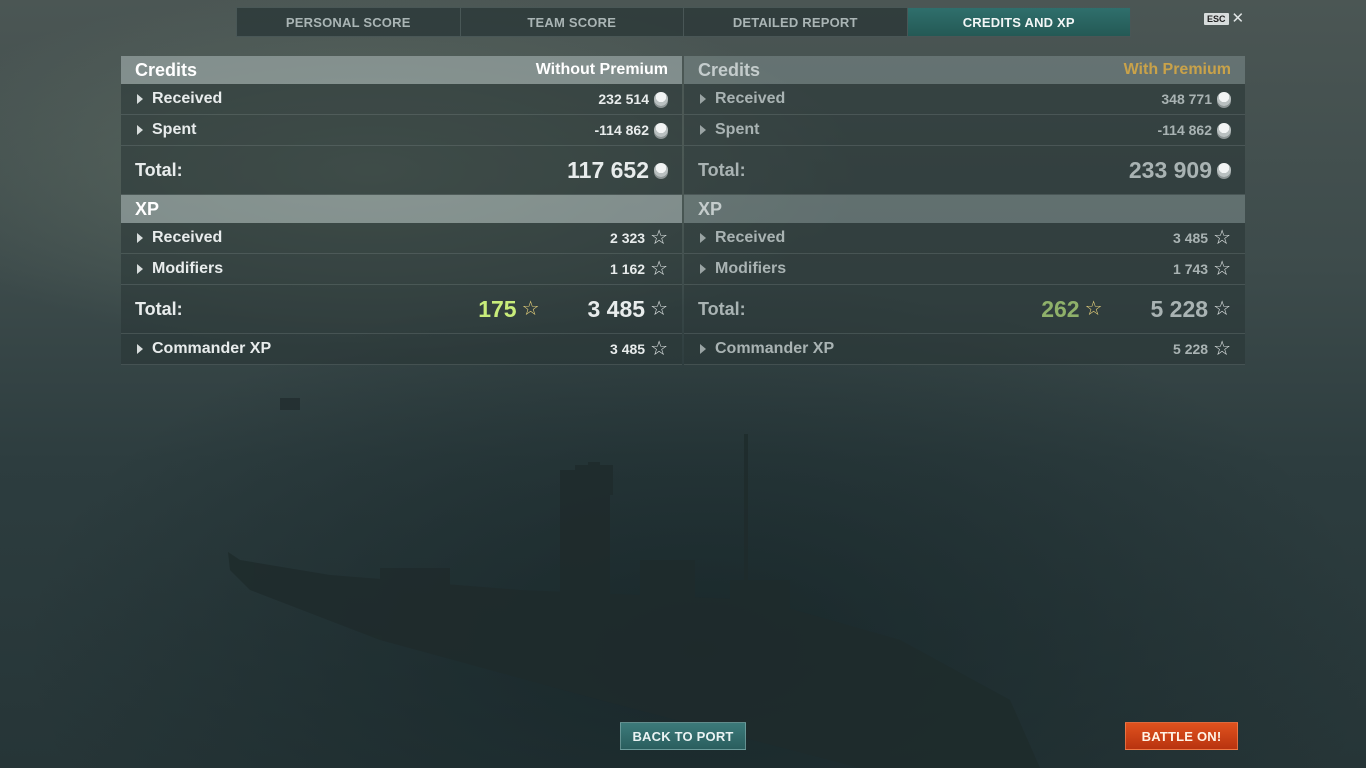  Describe the element at coordinates (401, 309) in the screenshot. I see `xp-total-row: Total: 175 ☆ 3 485 ☆` at that location.